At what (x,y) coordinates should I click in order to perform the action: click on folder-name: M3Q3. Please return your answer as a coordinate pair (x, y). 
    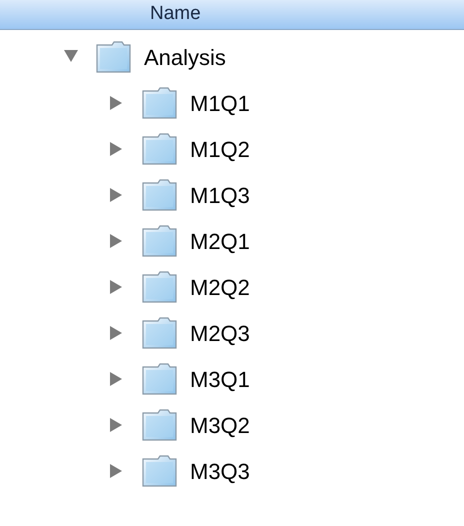
    Looking at the image, I should click on (220, 471).